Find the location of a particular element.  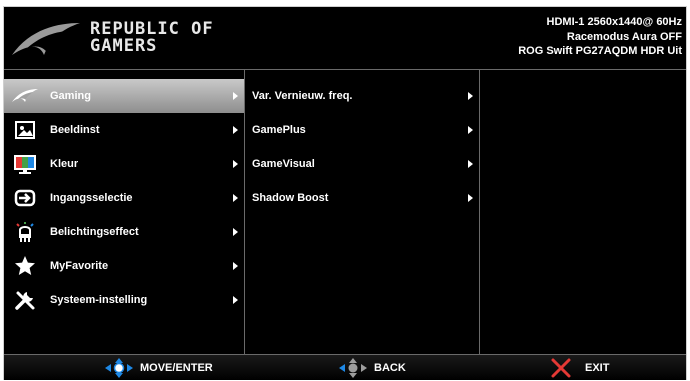

close-icon is located at coordinates (561, 367).